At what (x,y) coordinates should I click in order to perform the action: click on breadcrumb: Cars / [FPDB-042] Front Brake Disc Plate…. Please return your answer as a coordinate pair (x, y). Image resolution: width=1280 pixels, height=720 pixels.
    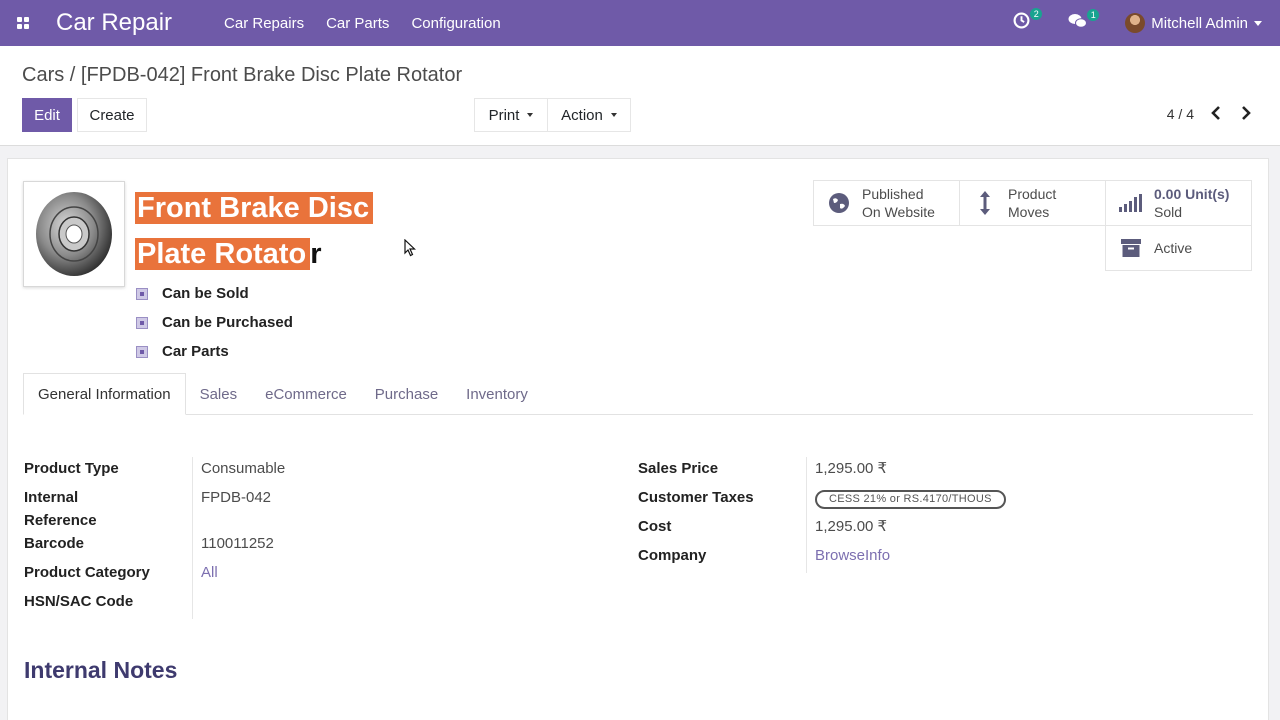
    Looking at the image, I should click on (242, 75).